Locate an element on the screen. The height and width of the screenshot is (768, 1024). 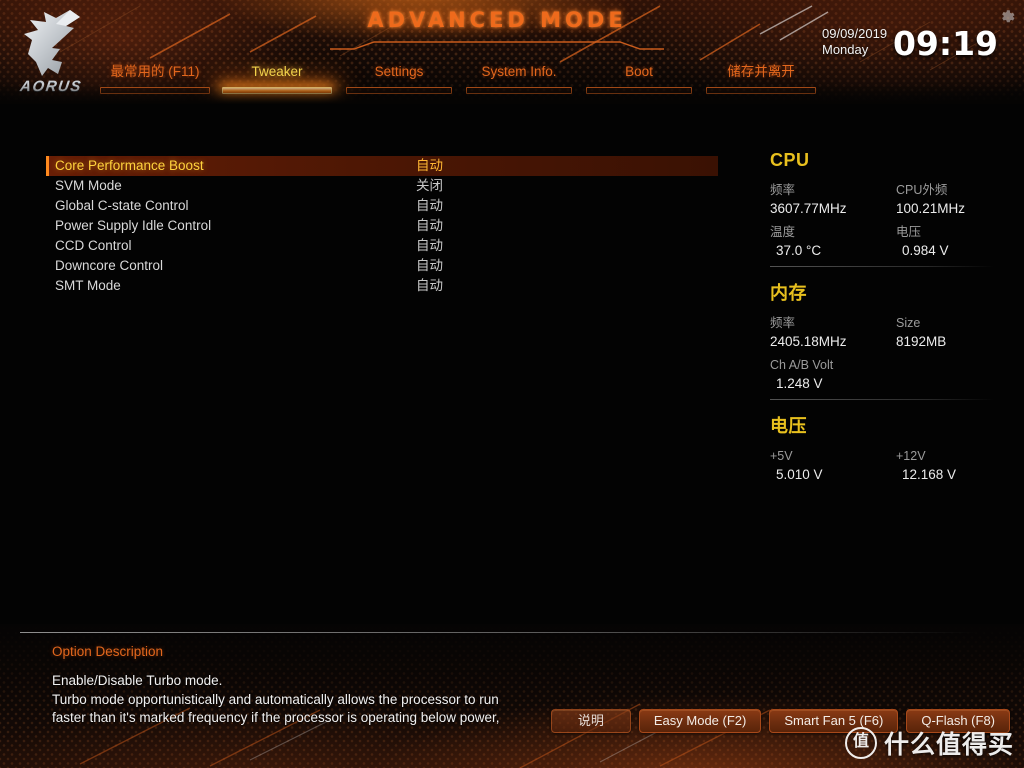
monitor-row: 频率 2405.18MHz Size 8192MB is located at coordinates (888, 336).